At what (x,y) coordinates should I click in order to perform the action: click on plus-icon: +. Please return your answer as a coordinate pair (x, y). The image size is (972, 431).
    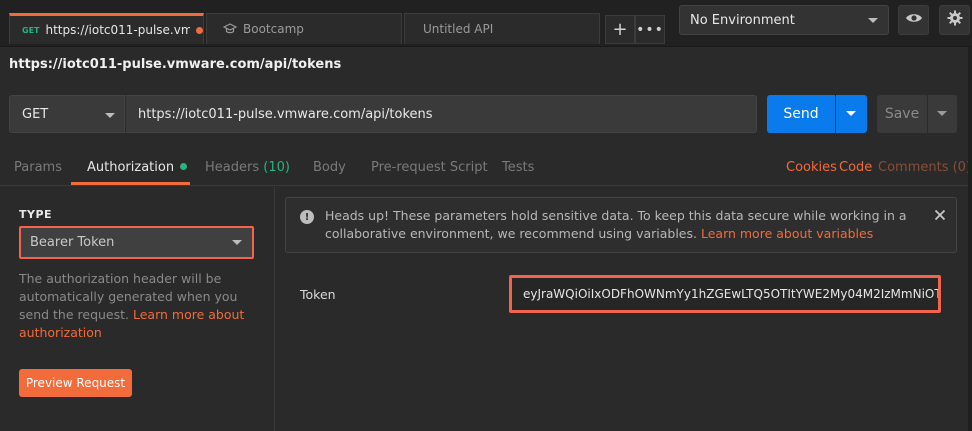
    Looking at the image, I should click on (620, 29).